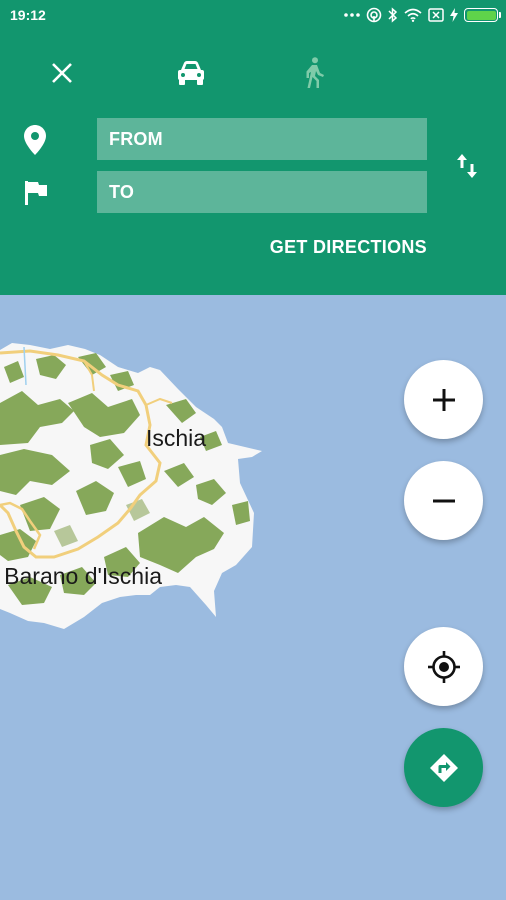  I want to click on swap-vertical-icon, so click(467, 166).